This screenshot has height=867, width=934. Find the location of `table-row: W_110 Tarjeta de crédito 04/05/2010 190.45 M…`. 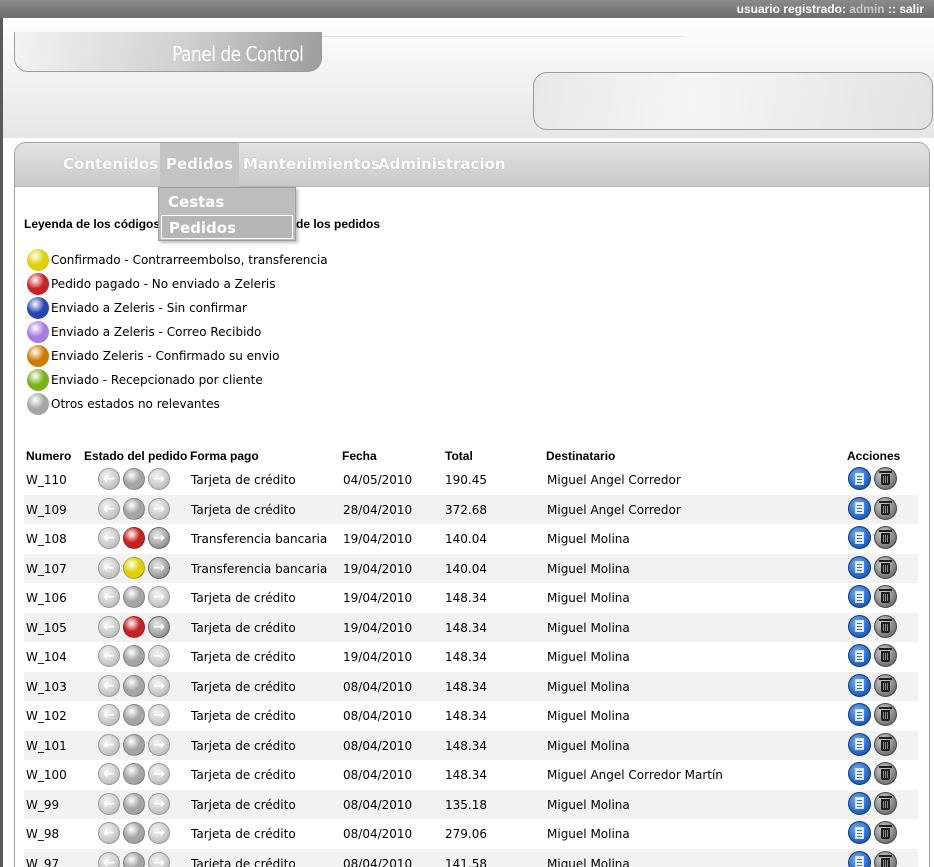

table-row: W_110 Tarjeta de crédito 04/05/2010 190.45 M… is located at coordinates (471, 479).